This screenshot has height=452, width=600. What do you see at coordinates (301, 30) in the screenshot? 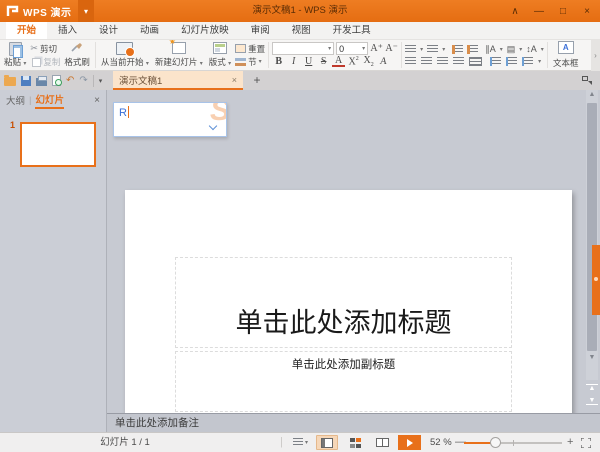
I see `tab-view: 视图` at bounding box center [301, 30].